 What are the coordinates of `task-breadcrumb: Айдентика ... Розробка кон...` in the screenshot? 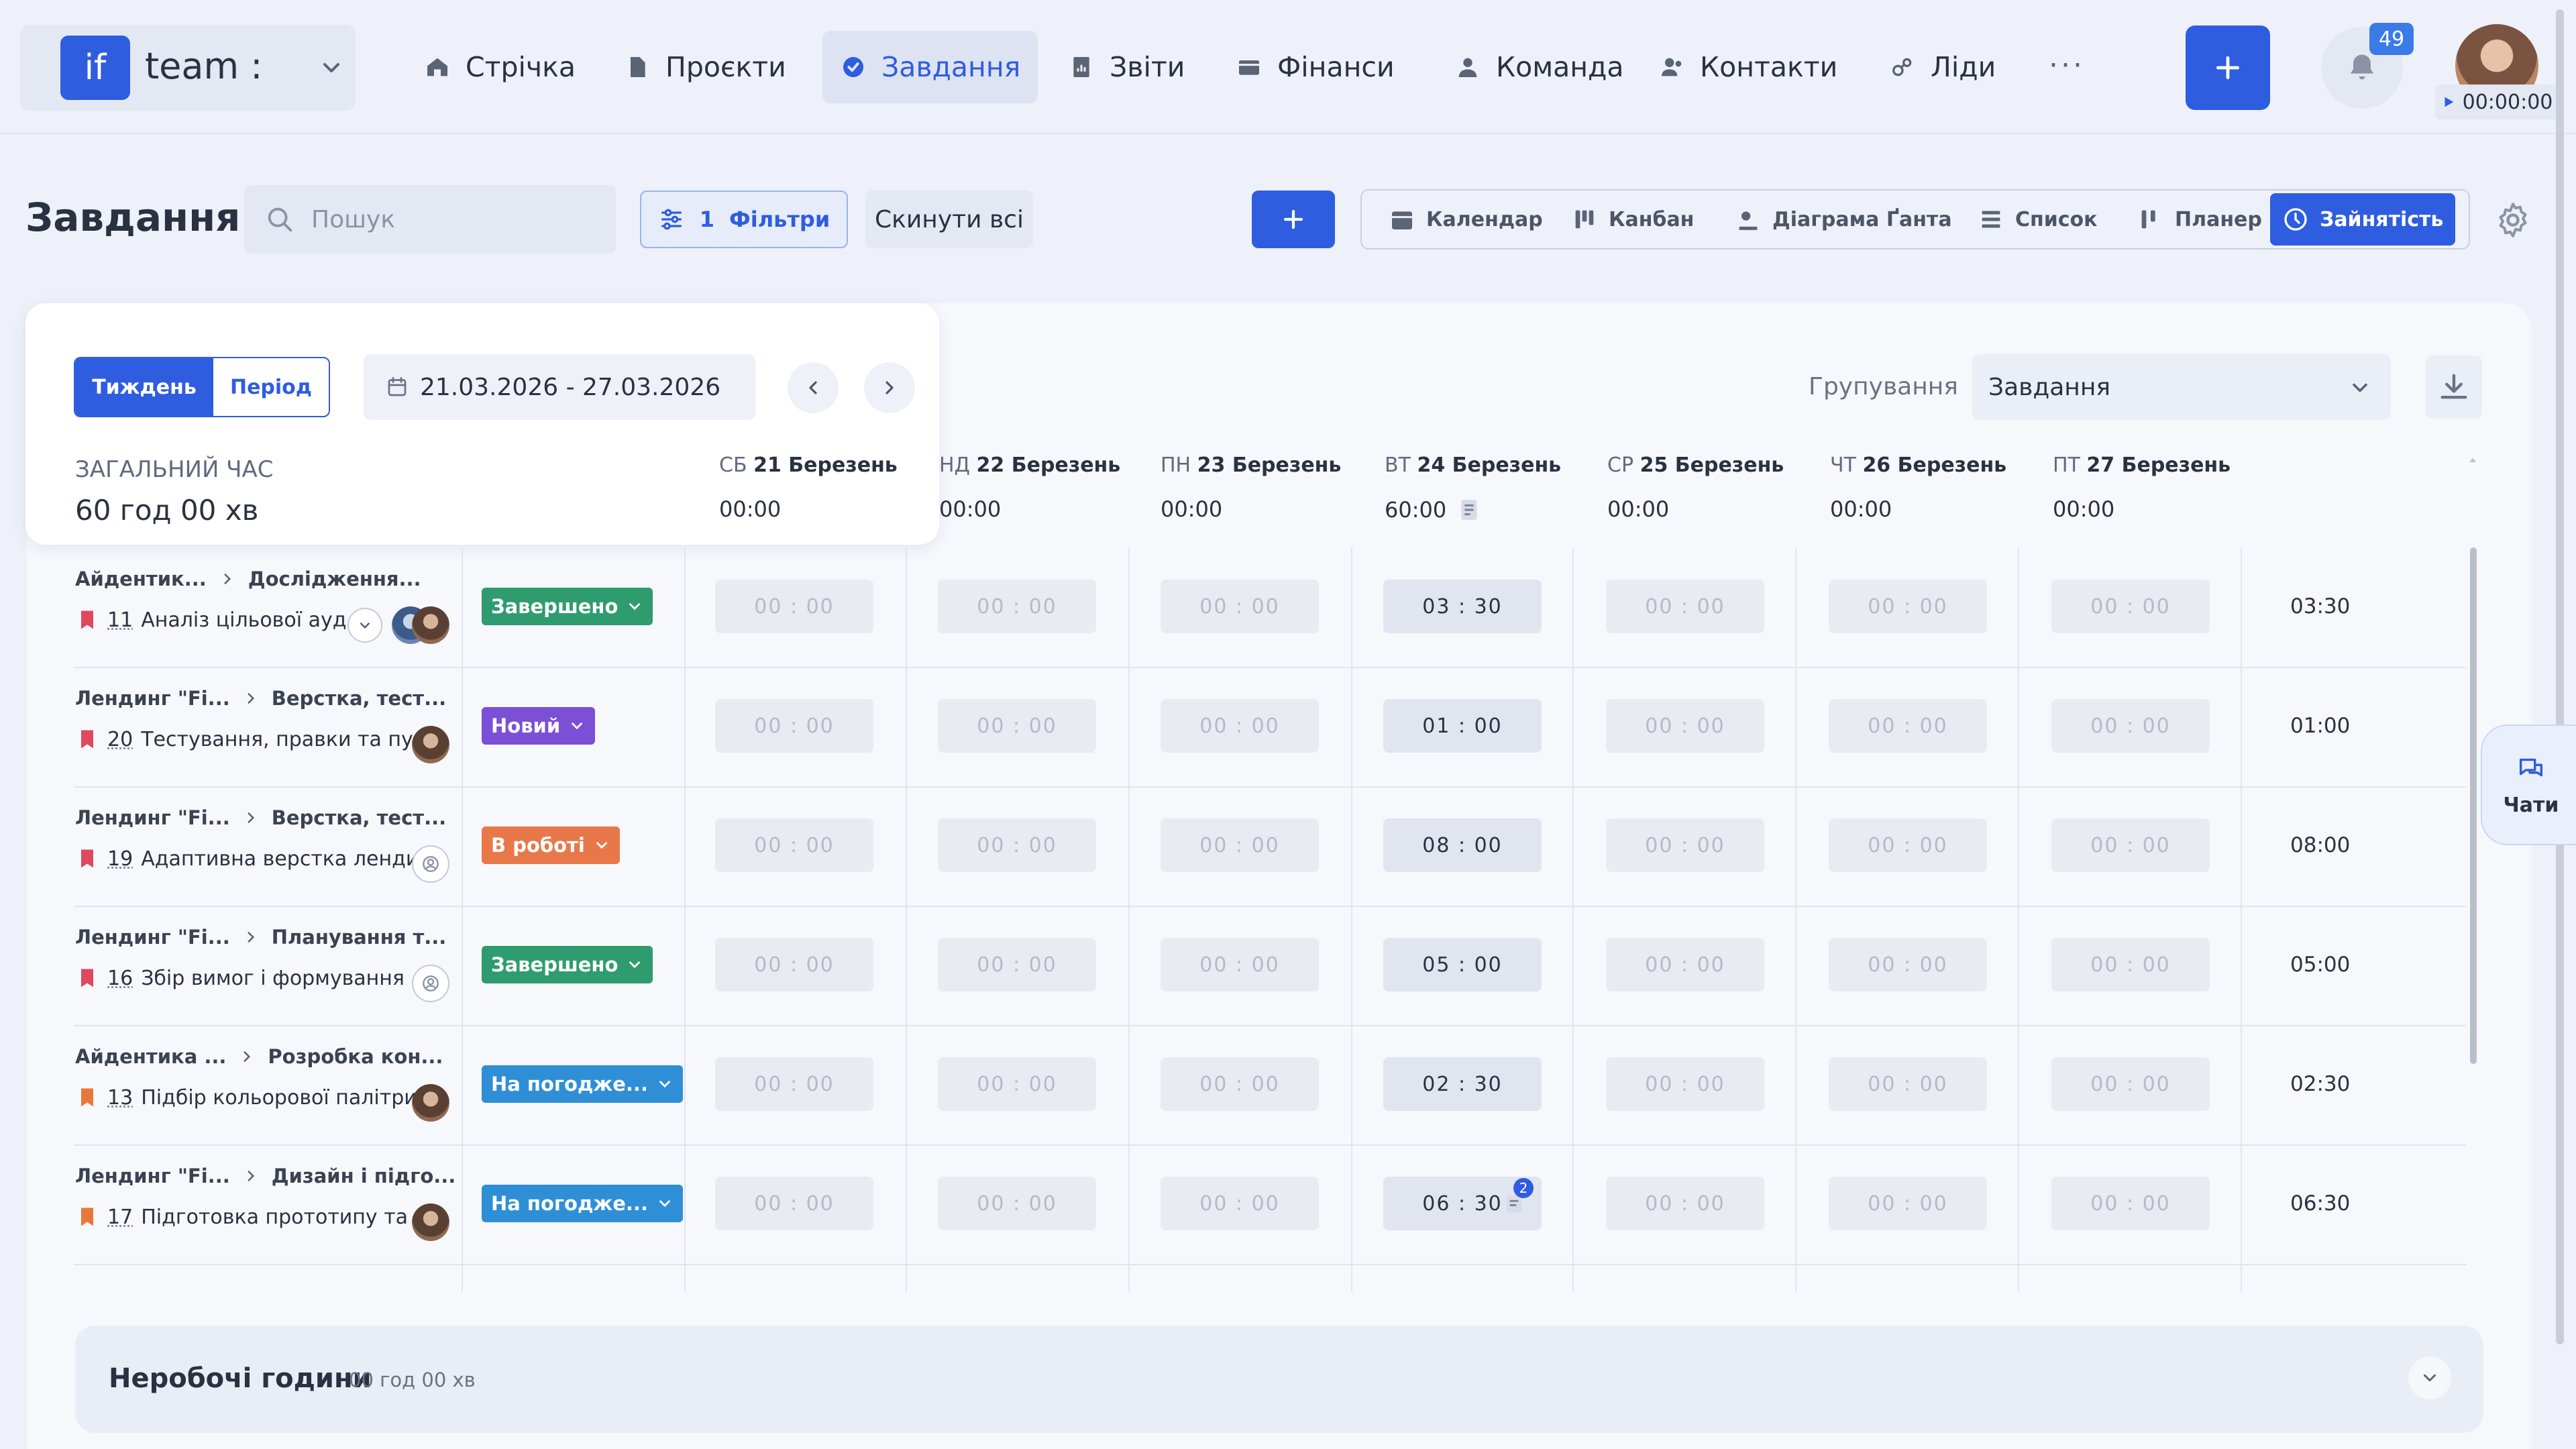 It's located at (259, 1056).